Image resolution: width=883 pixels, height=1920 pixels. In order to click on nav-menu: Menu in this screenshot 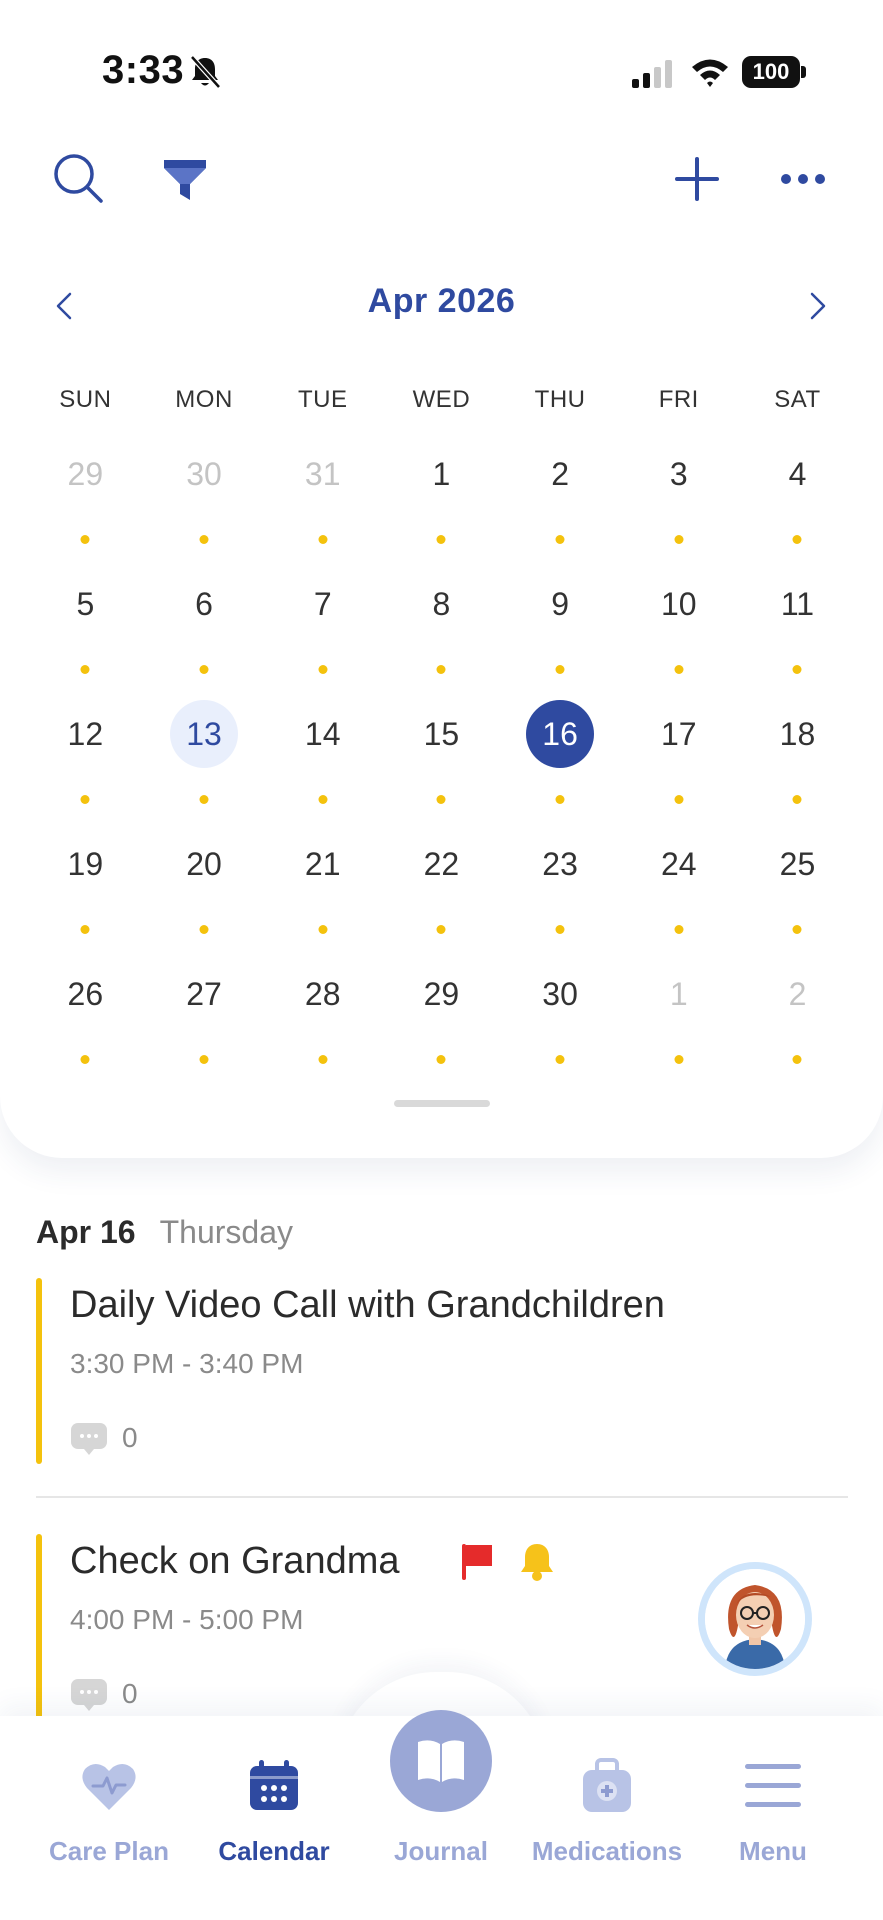, I will do `click(773, 1818)`.